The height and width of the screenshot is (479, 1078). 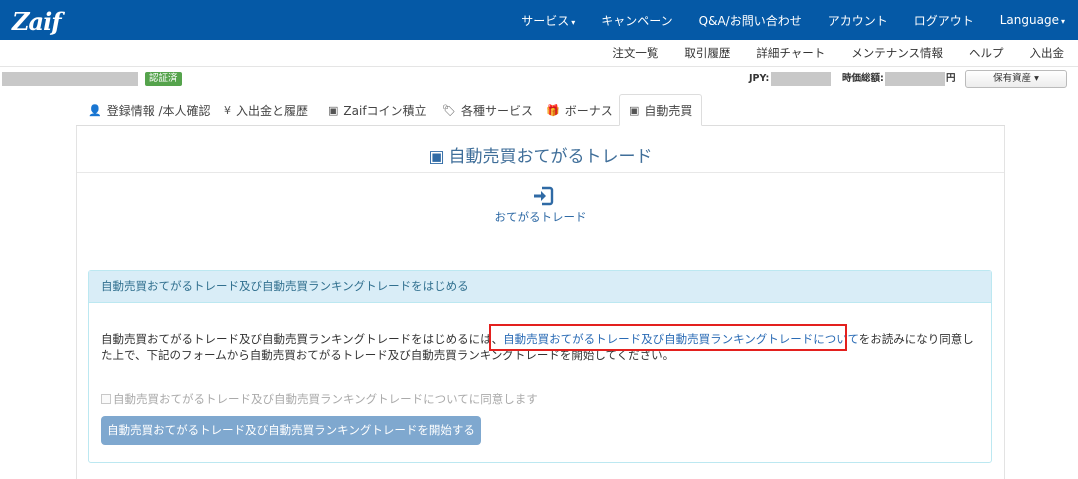 I want to click on secondary-nav: 注文一覧 取引履歴 詳細チャート メンテナンス情報 ヘルプ 入出金, so click(x=825, y=53).